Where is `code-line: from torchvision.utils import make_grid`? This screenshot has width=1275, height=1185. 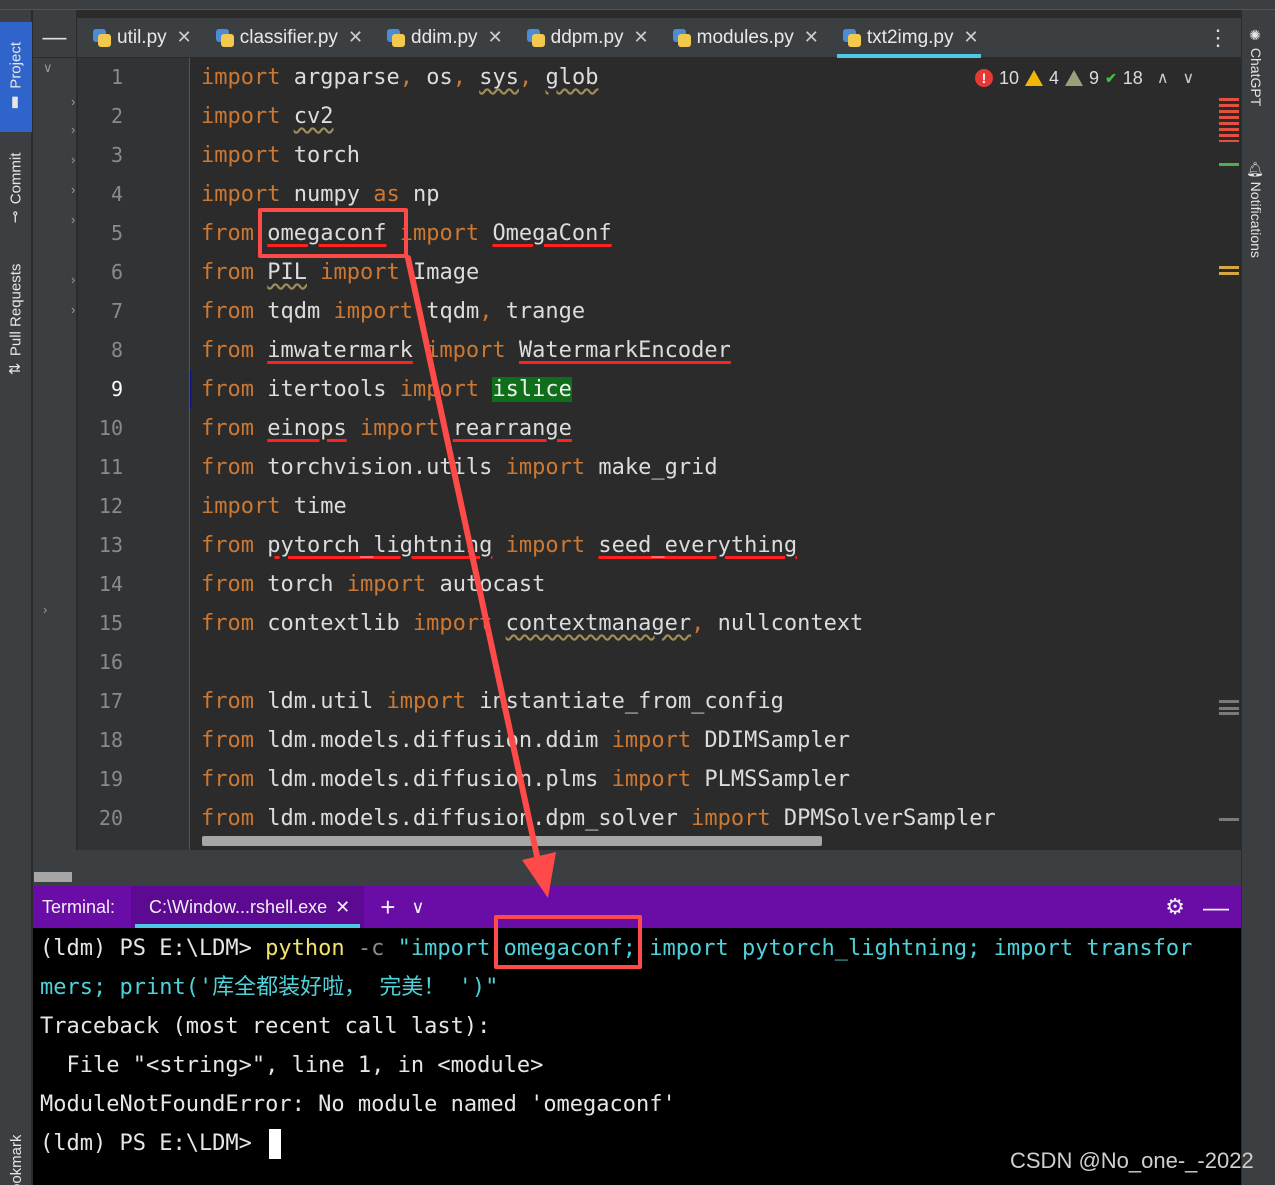
code-line: from torchvision.utils import make_grid is located at coordinates (459, 467).